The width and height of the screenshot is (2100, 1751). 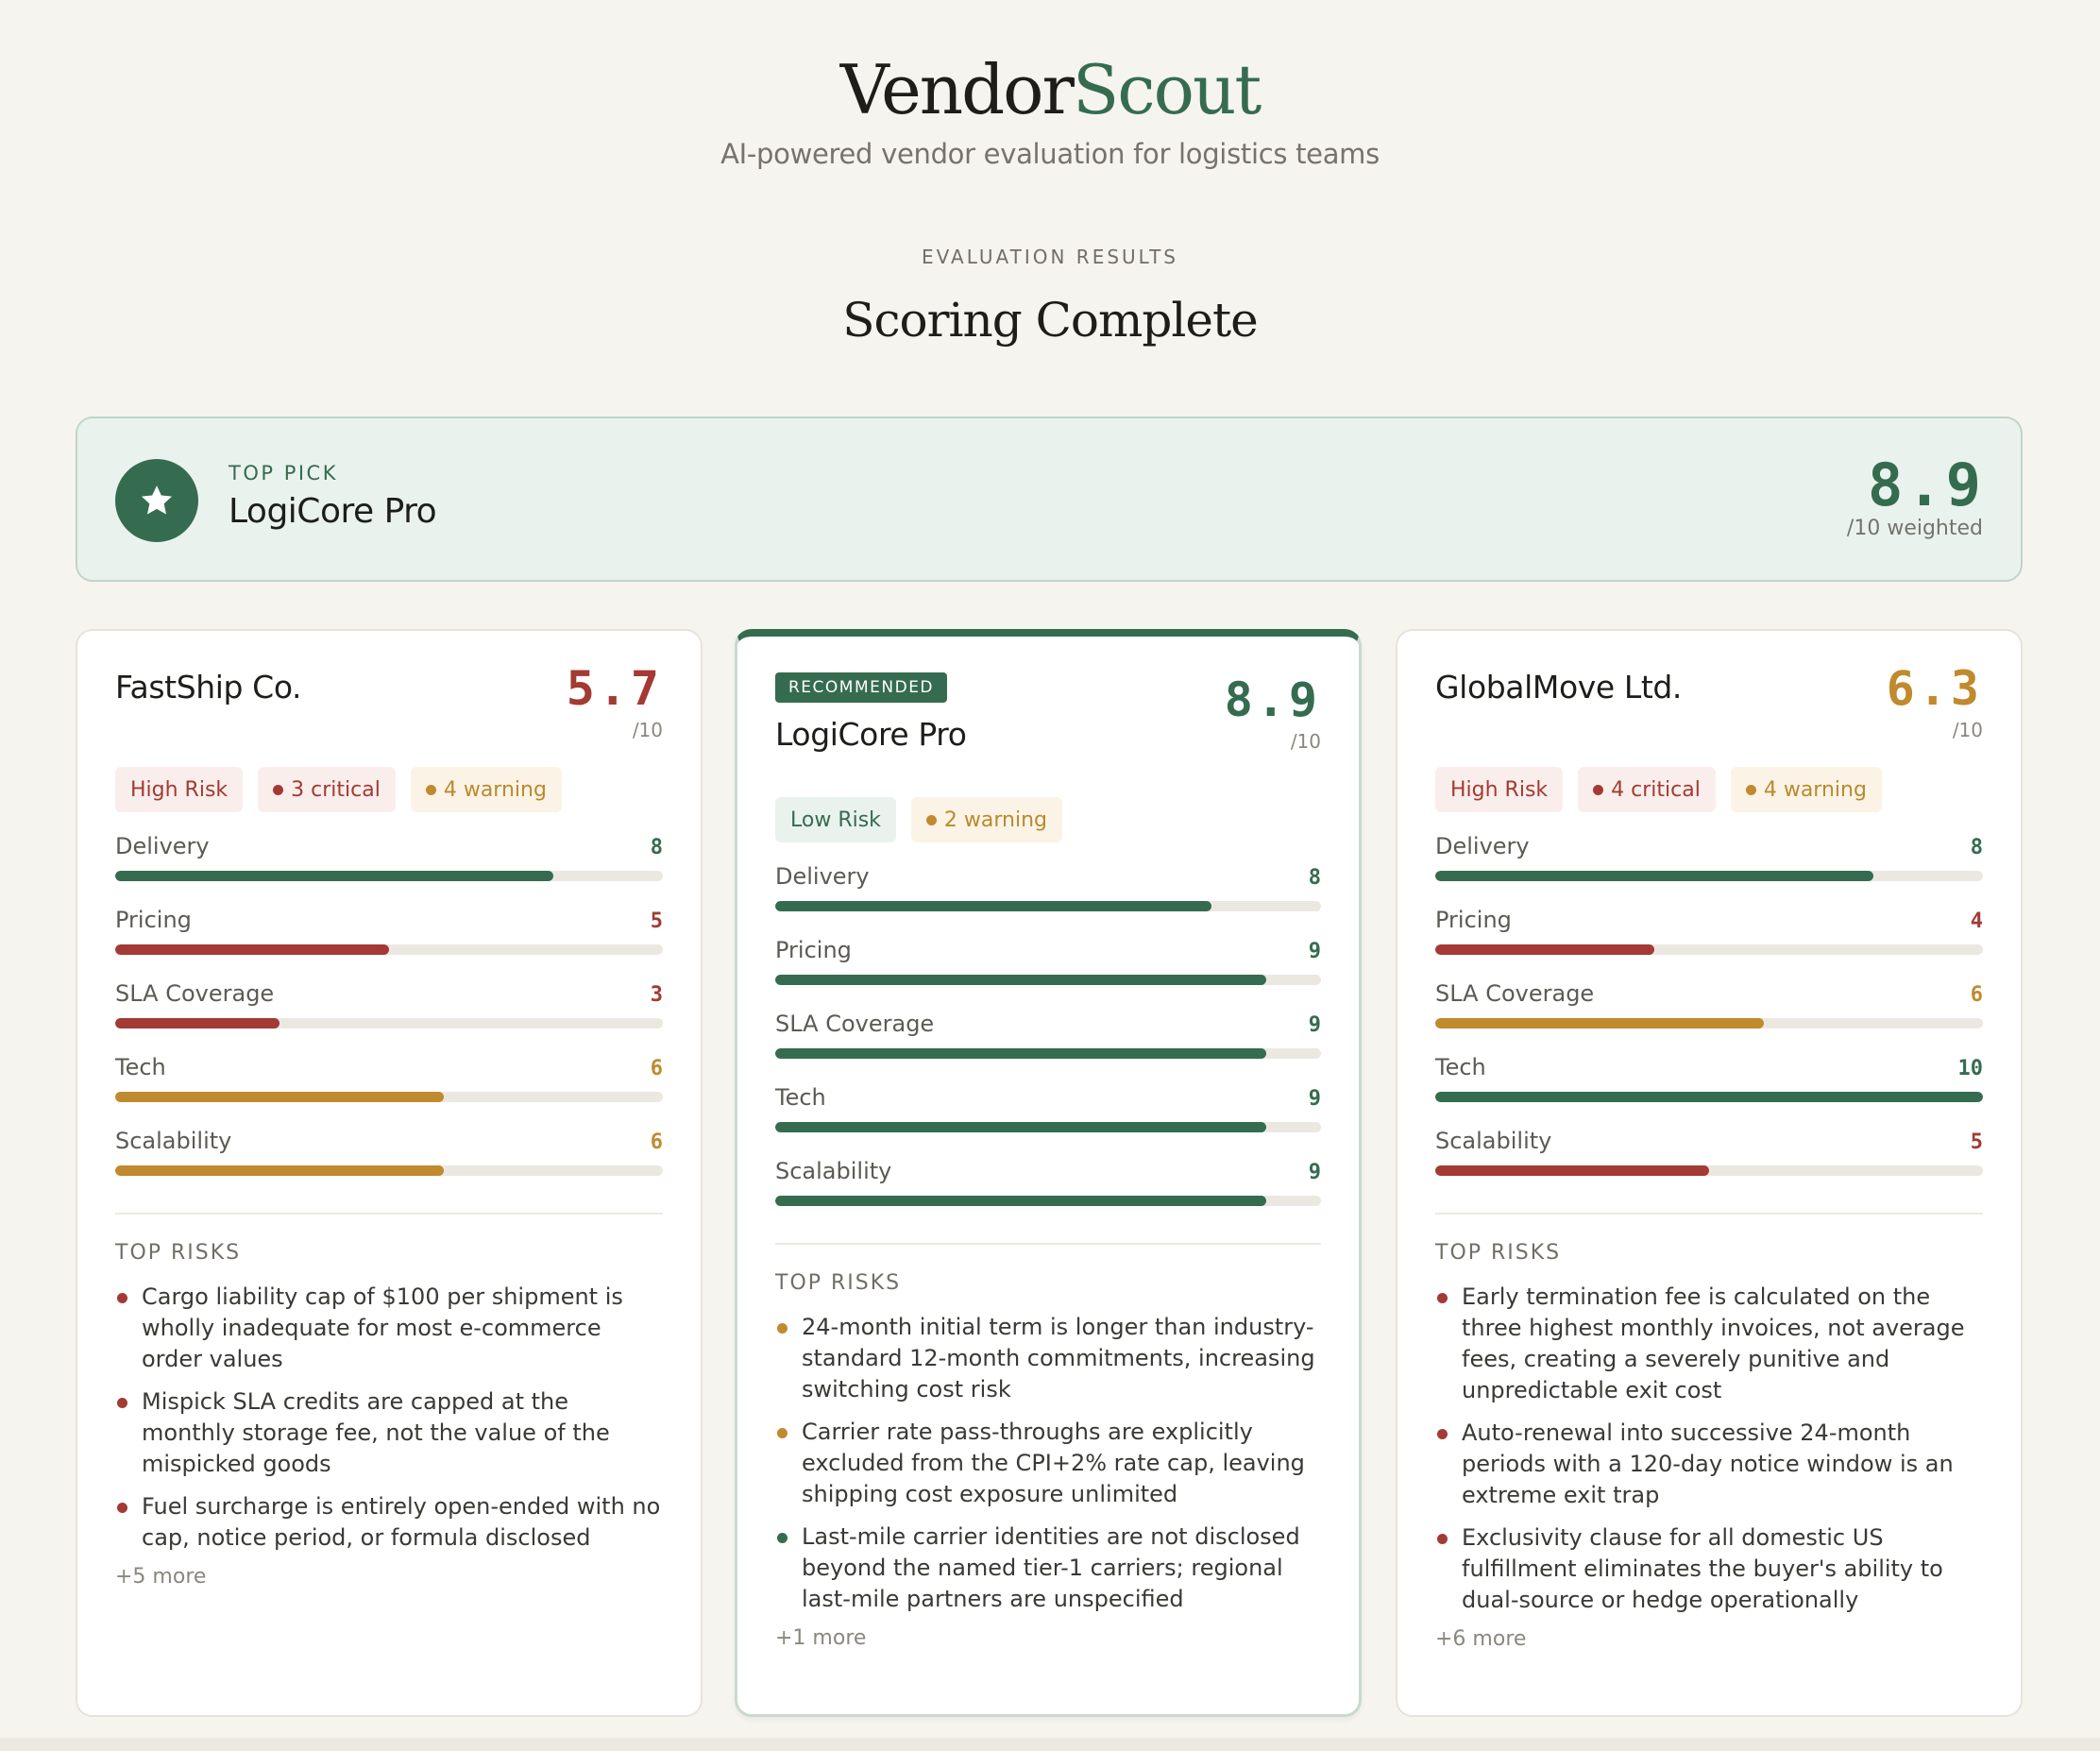 What do you see at coordinates (389, 1577) in the screenshot?
I see `more-risks-link: +5 more` at bounding box center [389, 1577].